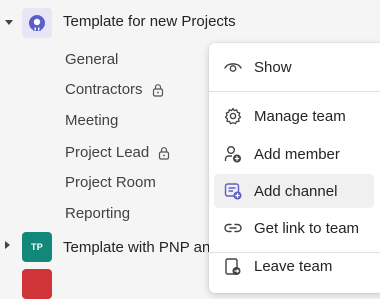  What do you see at coordinates (149, 21) in the screenshot?
I see `team-name: Template for new Projects` at bounding box center [149, 21].